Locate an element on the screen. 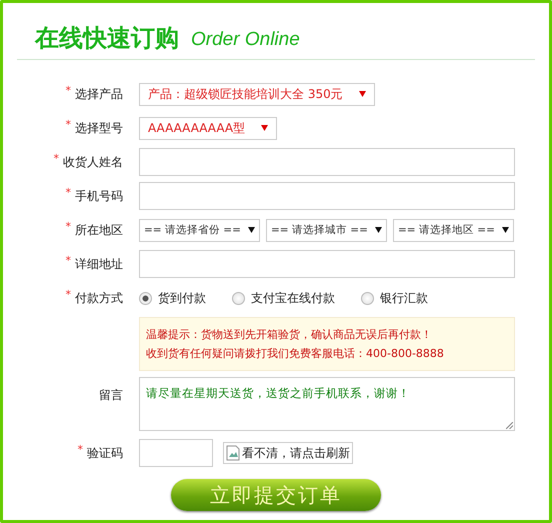 The image size is (552, 523). radio-label: 支付宝在线付款 is located at coordinates (293, 298).